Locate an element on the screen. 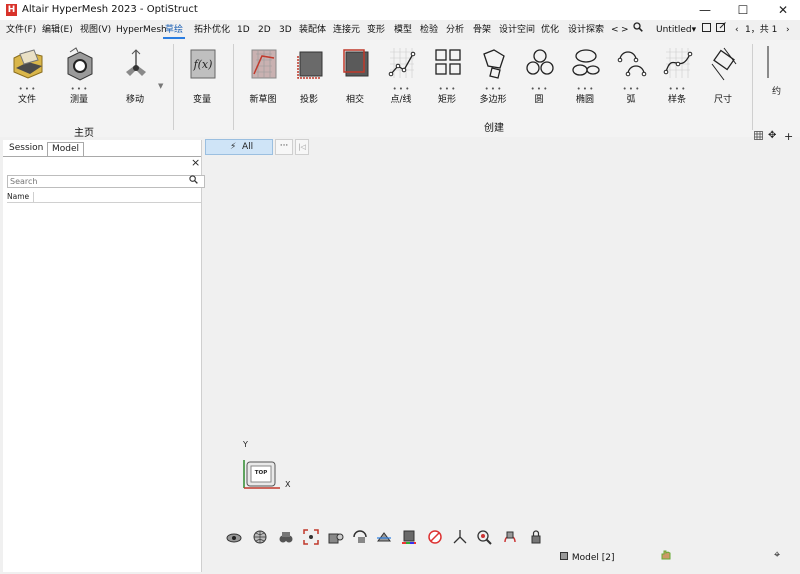 This screenshot has width=800, height=574. globe-icon is located at coordinates (260, 537).